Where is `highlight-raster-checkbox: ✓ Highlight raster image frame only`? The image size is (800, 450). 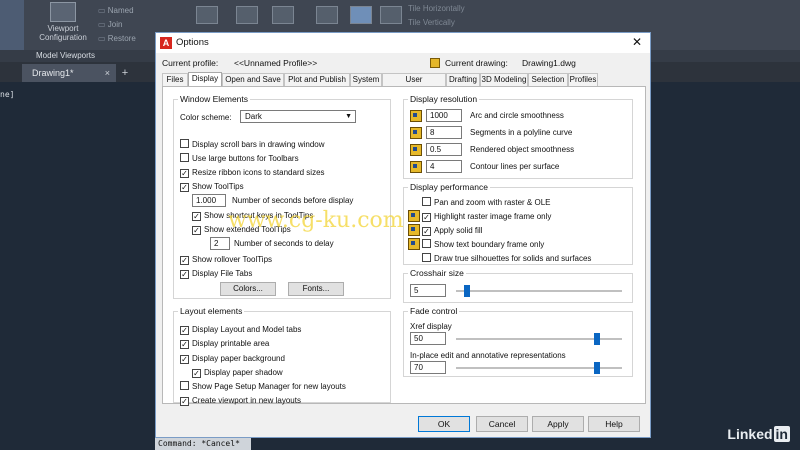
highlight-raster-checkbox: ✓ Highlight raster image frame only is located at coordinates (486, 216).